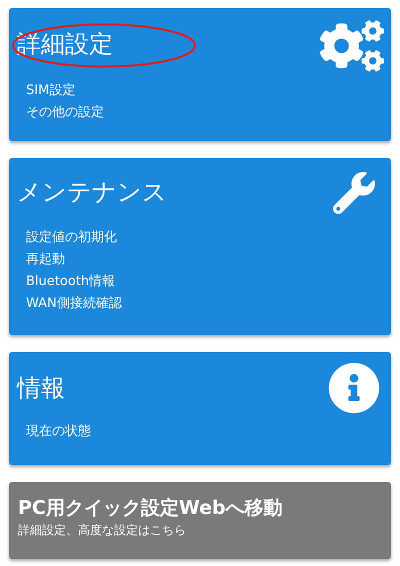 The width and height of the screenshot is (400, 566). What do you see at coordinates (65, 113) in the screenshot?
I see `menu-item: その他の設定` at bounding box center [65, 113].